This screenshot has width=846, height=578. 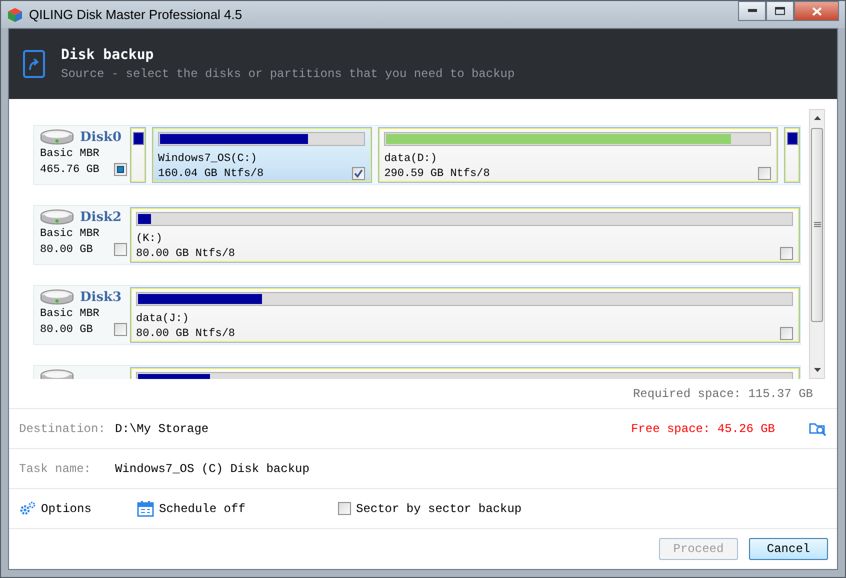 What do you see at coordinates (788, 549) in the screenshot?
I see `cancel-button: Cancel` at bounding box center [788, 549].